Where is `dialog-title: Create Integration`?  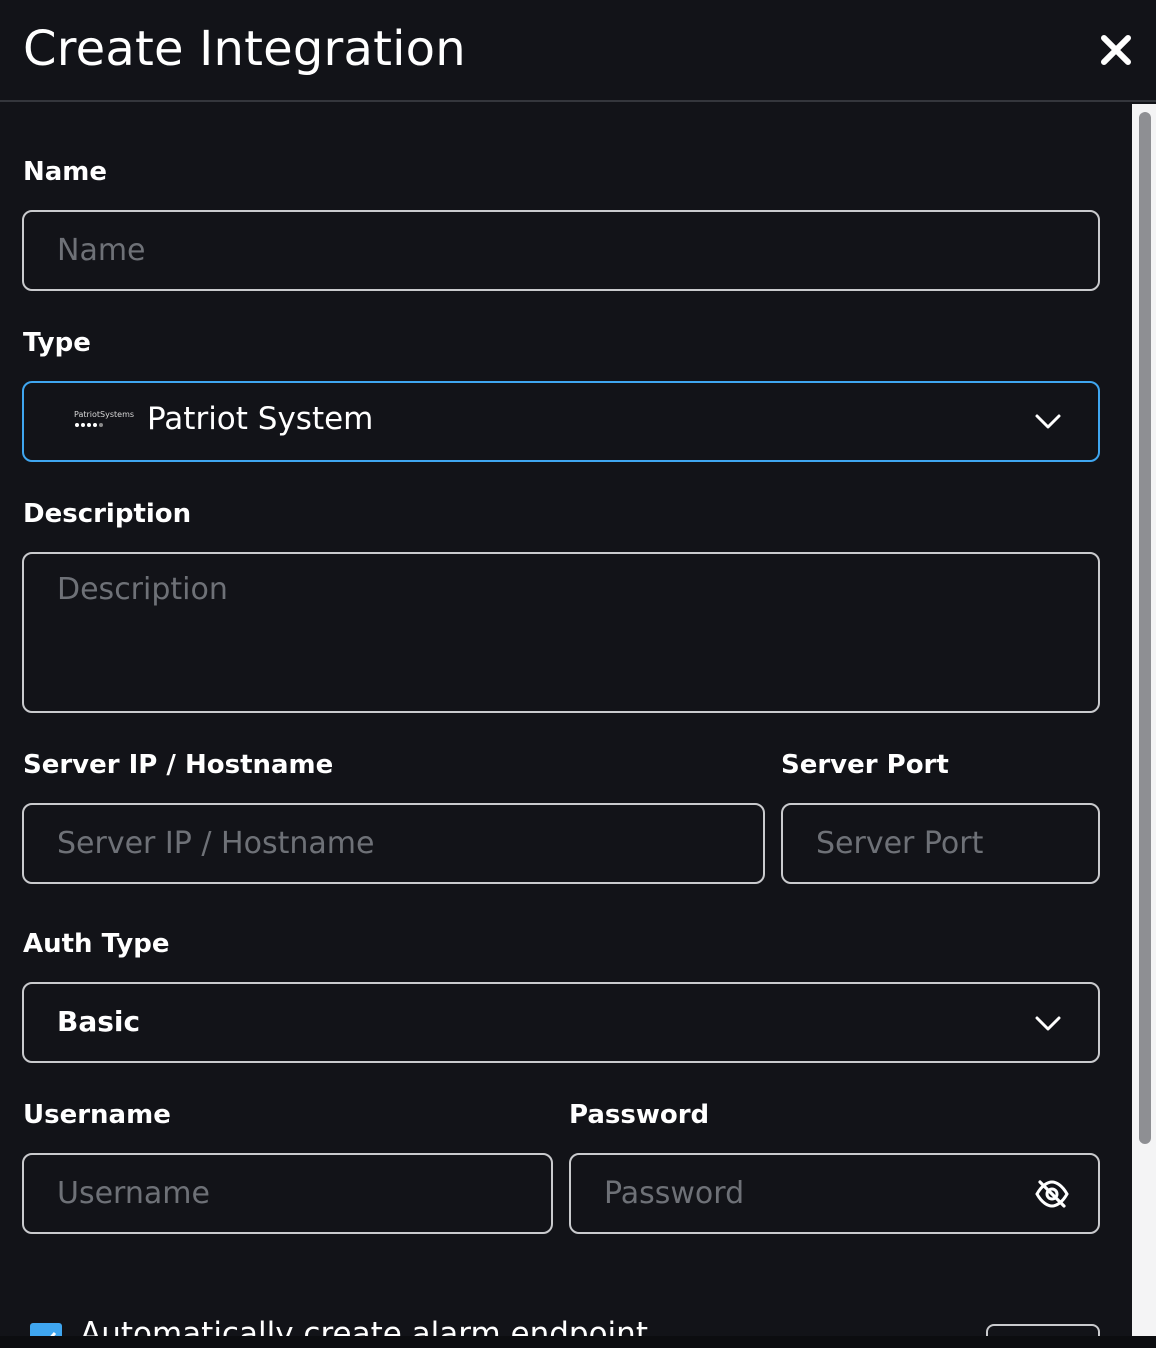 dialog-title: Create Integration is located at coordinates (244, 49).